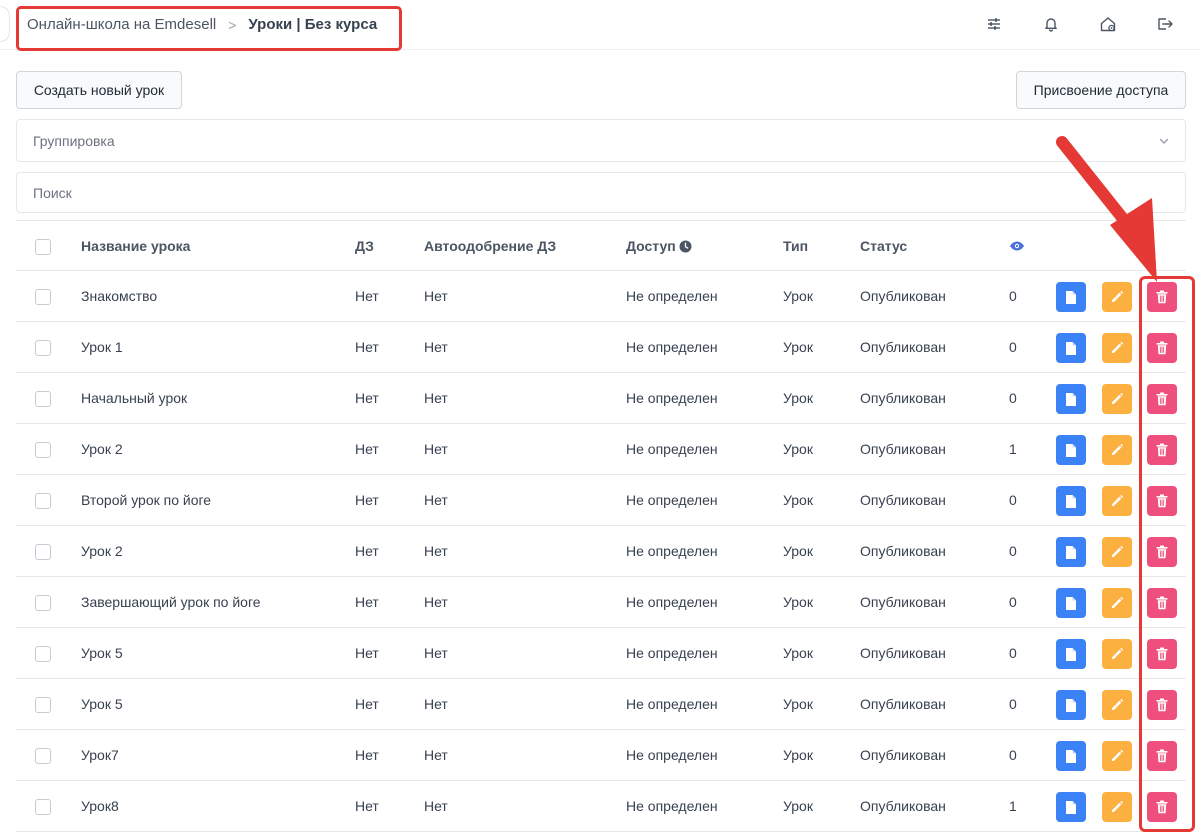  Describe the element at coordinates (102, 347) in the screenshot. I see `lesson-name: Урок 1` at that location.